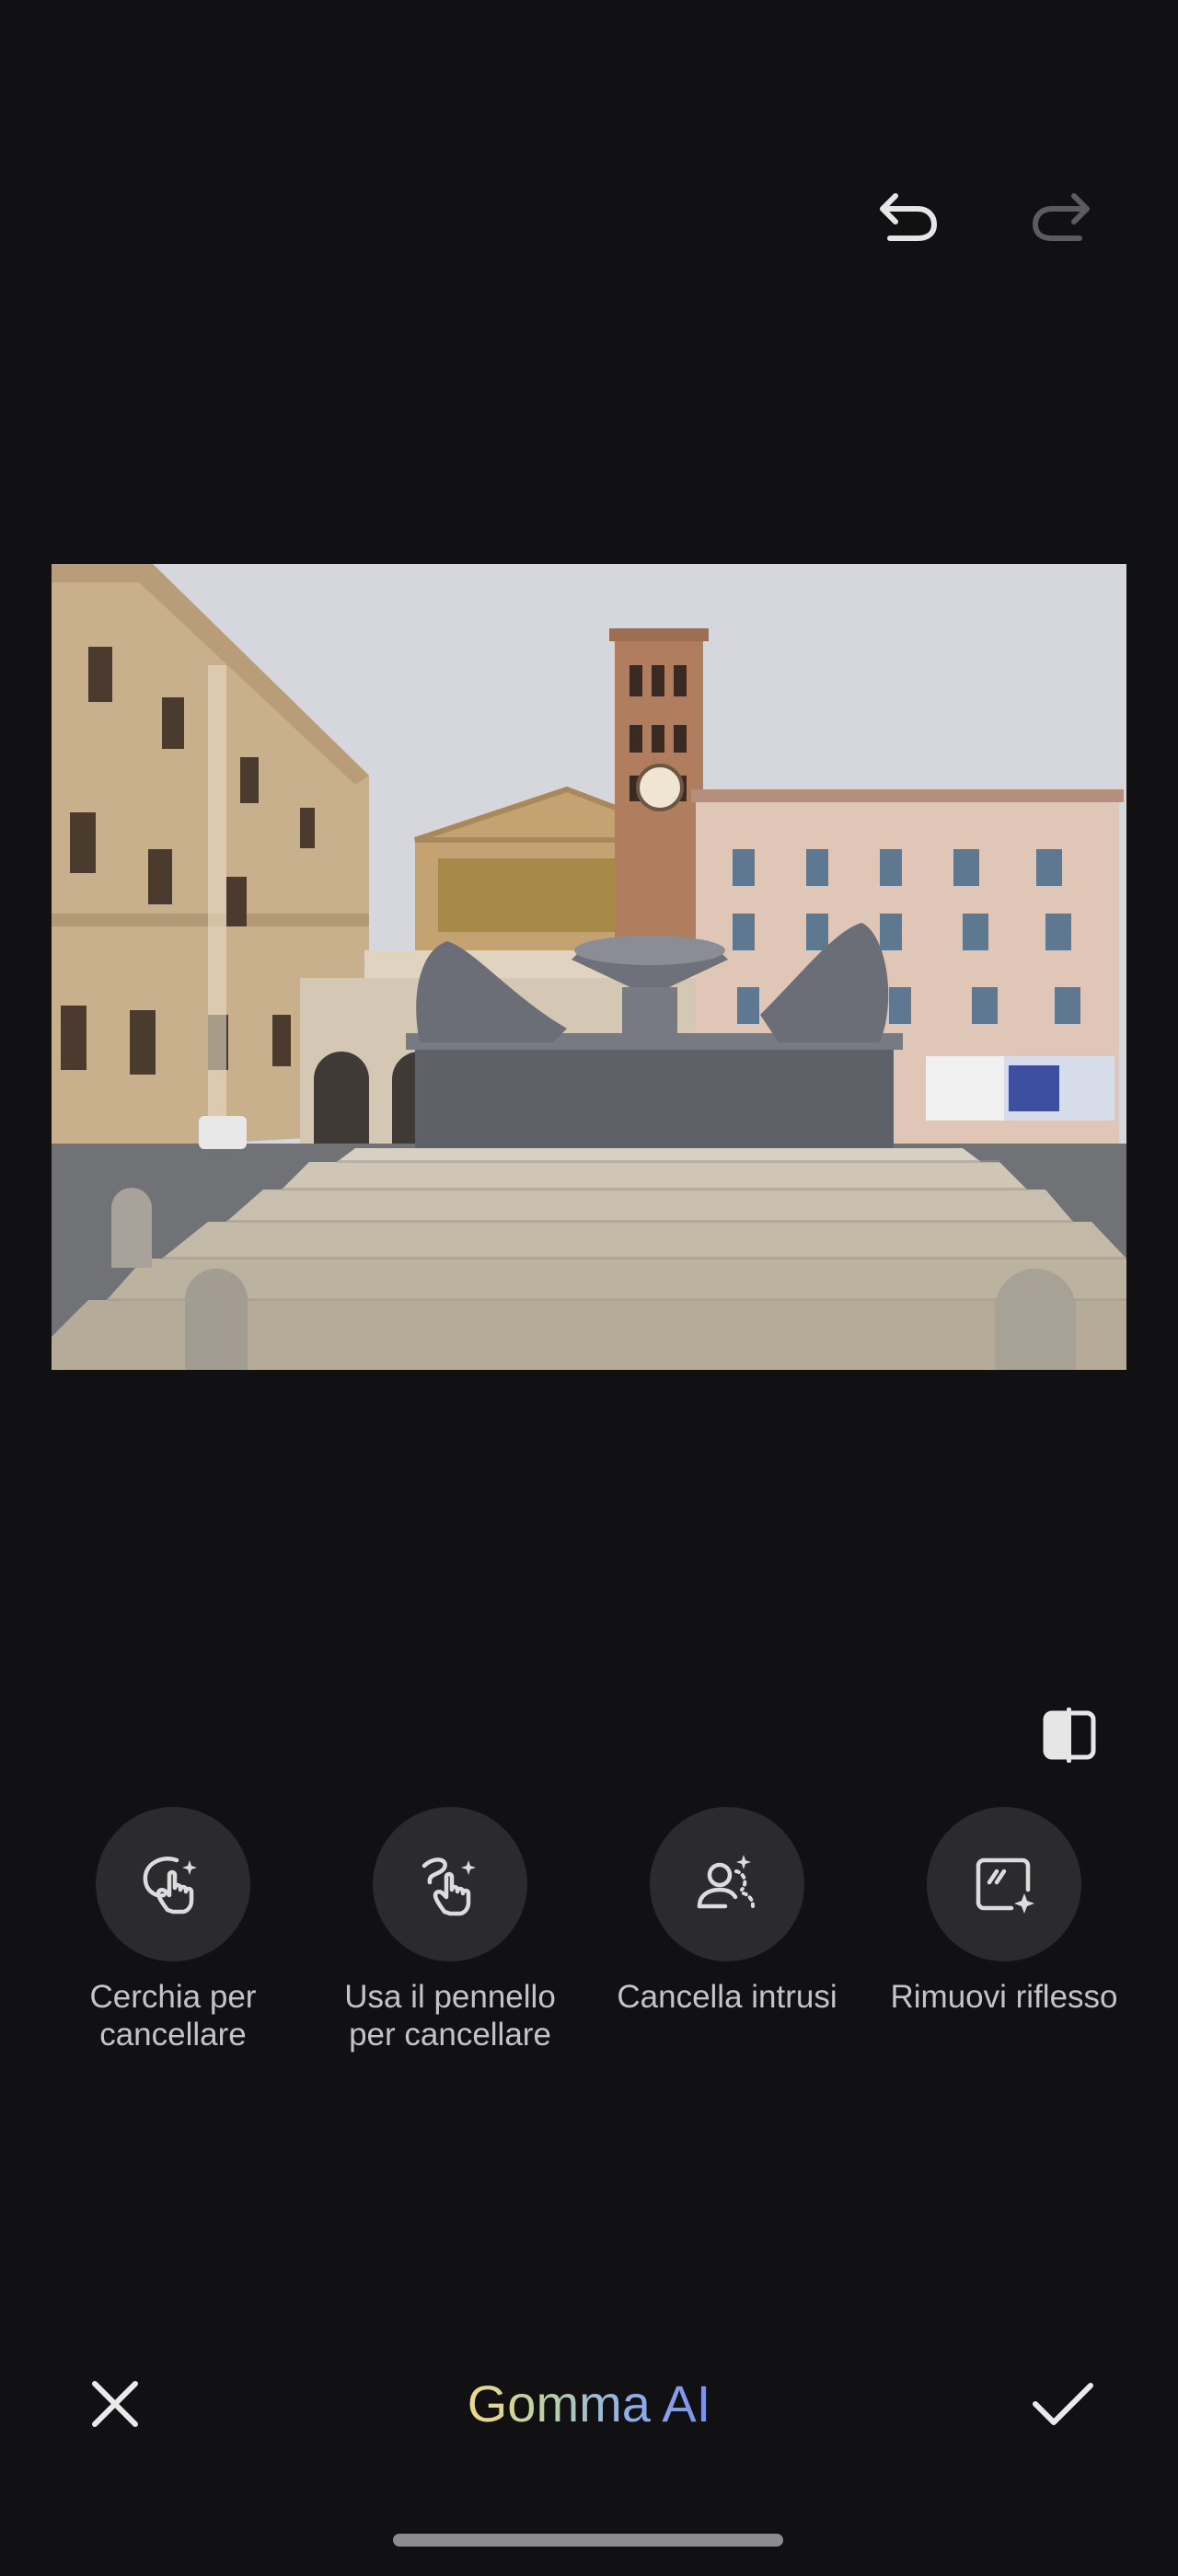 This screenshot has width=1178, height=2576. I want to click on remove-reflection-icon, so click(1005, 1886).